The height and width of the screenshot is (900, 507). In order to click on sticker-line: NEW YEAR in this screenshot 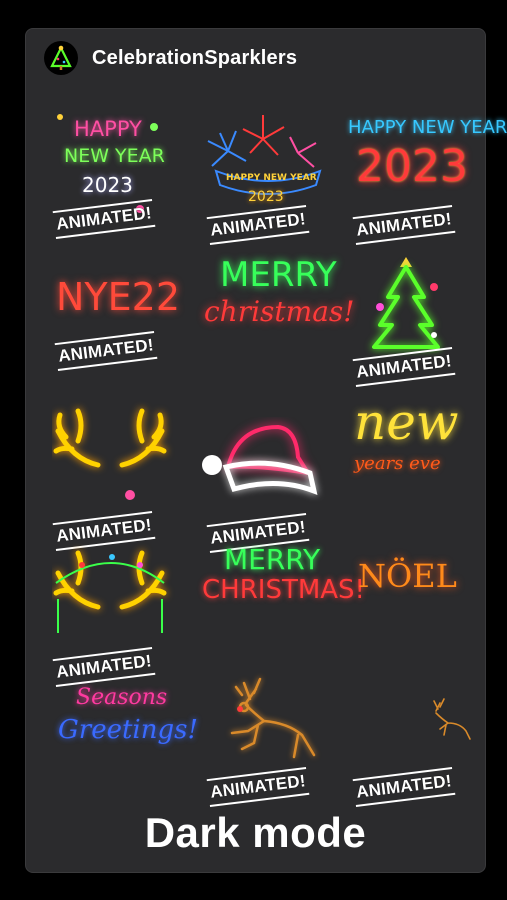, I will do `click(114, 156)`.